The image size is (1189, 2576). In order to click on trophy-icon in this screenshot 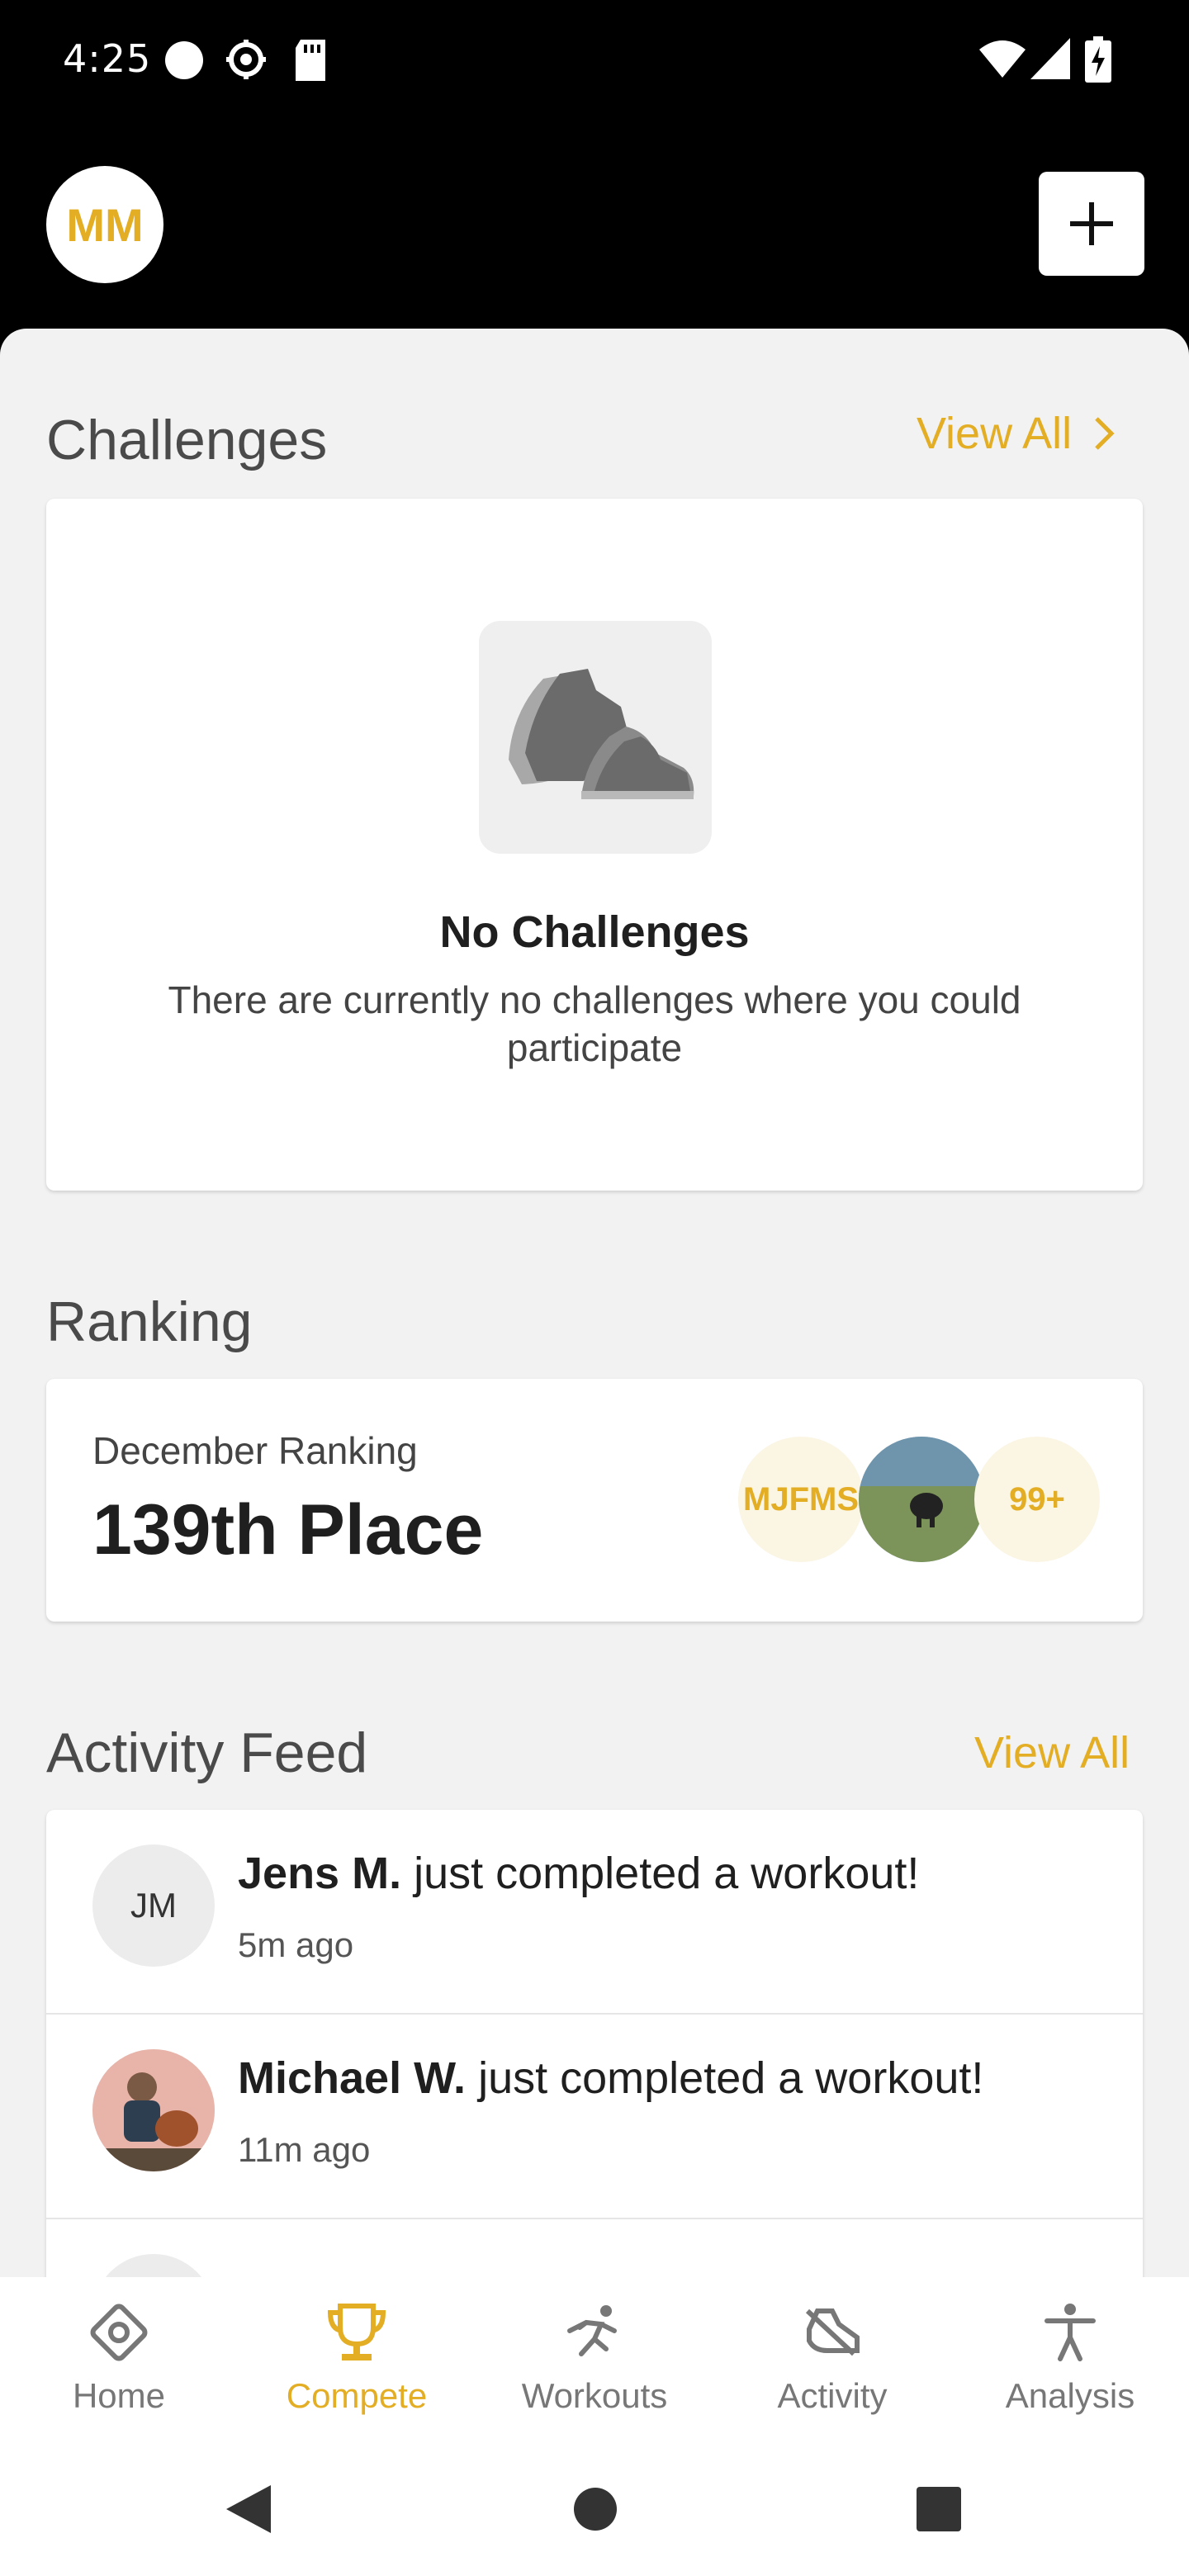, I will do `click(357, 2332)`.